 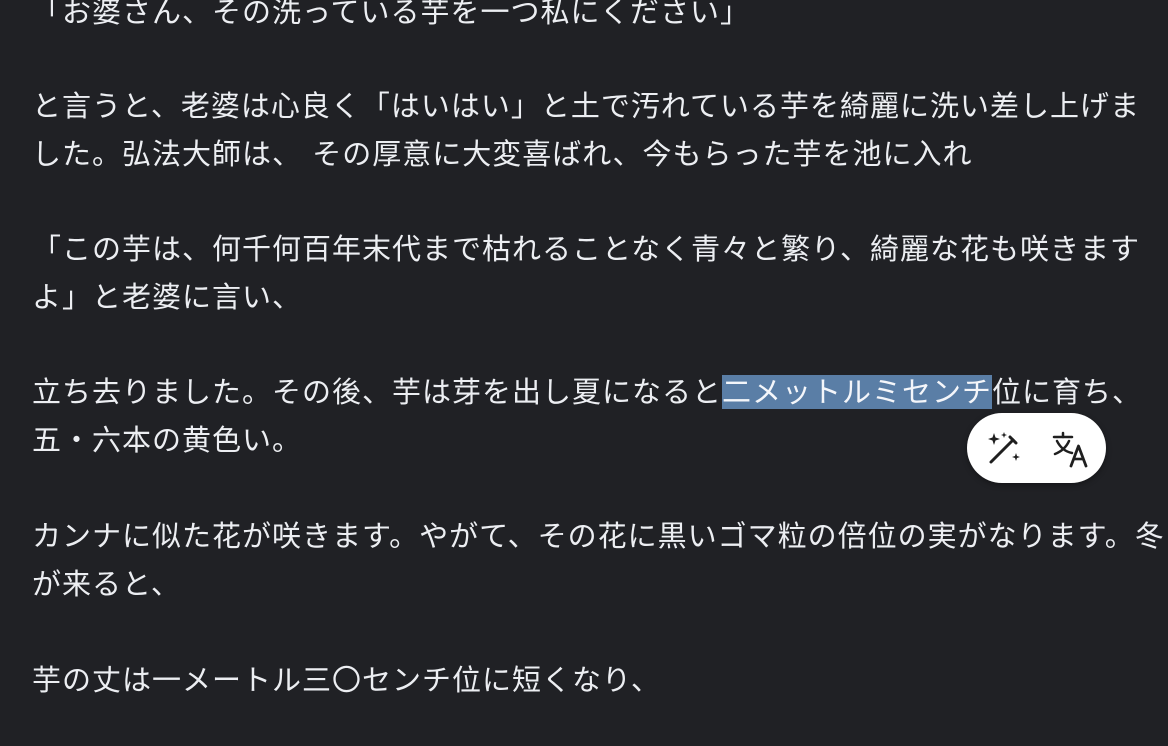 I want to click on text-line: 芋の丈は一メートル三〇センチ位に短くなり、, so click(x=346, y=680).